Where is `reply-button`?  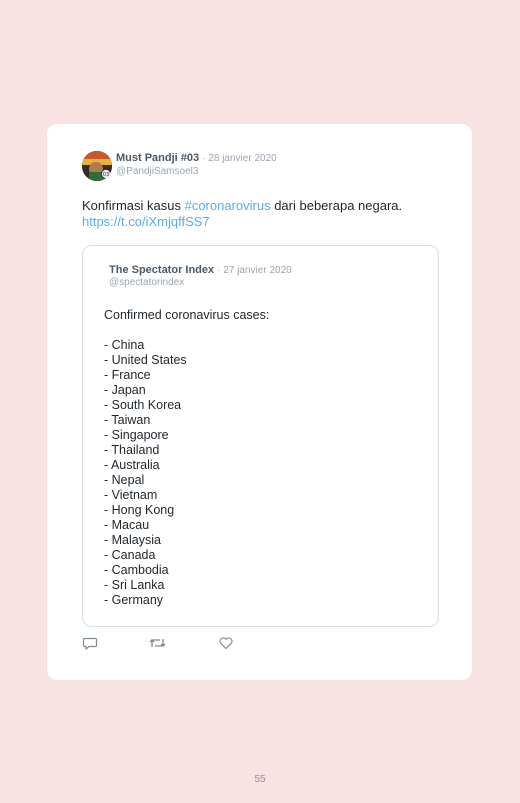 reply-button is located at coordinates (91, 644).